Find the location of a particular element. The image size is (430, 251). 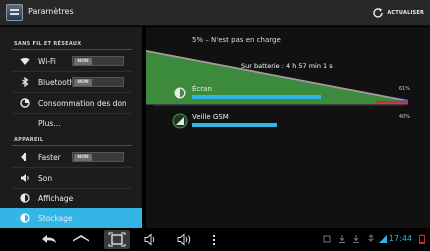

sidebar-item-label: Consommation des données is located at coordinates (82, 103).